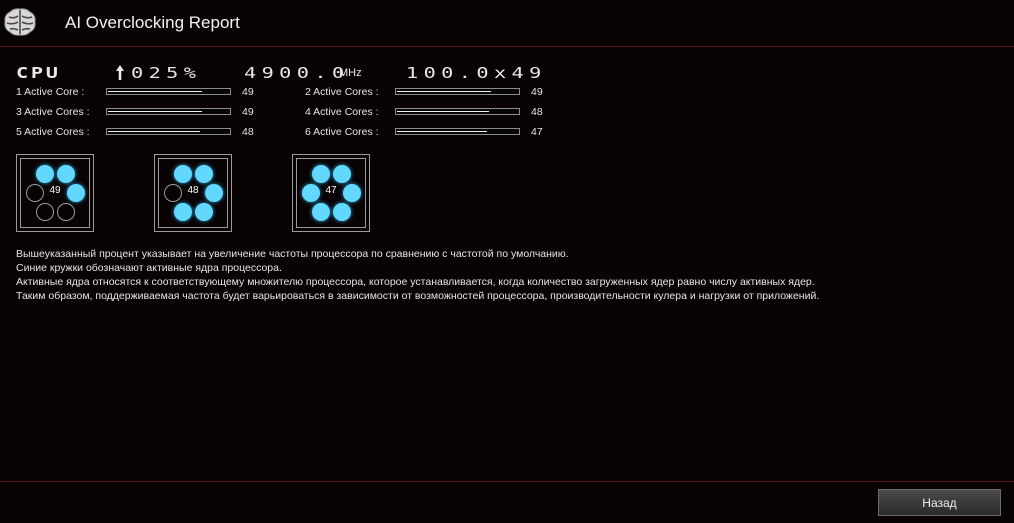 The image size is (1014, 523). Describe the element at coordinates (476, 73) in the screenshot. I see `cpu-multiplier: 100.0x49` at that location.